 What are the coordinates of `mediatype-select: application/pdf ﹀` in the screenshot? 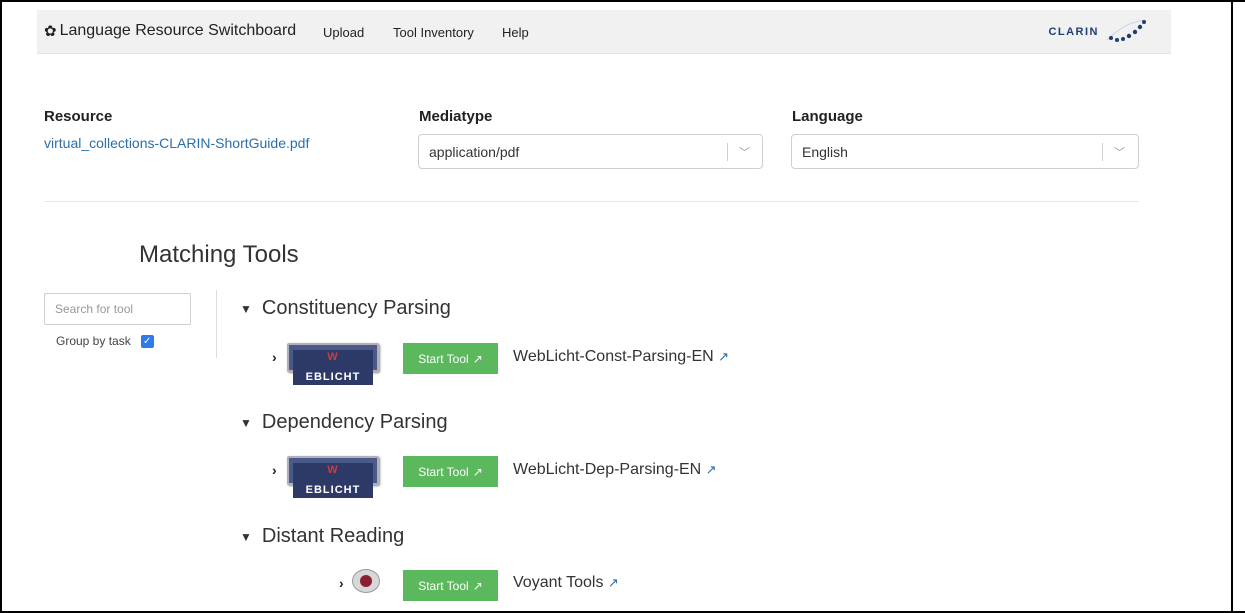 It's located at (590, 151).